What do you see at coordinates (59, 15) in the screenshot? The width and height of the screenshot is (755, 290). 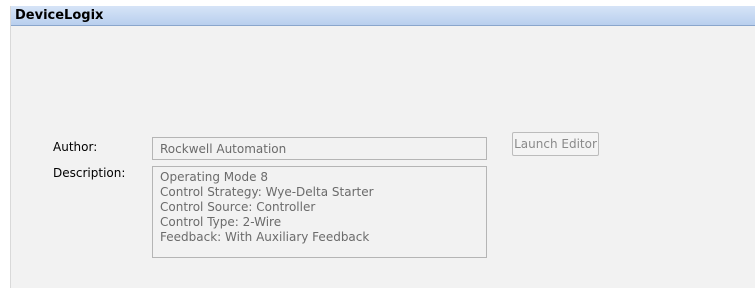 I see `panel-title: DeviceLogix` at bounding box center [59, 15].